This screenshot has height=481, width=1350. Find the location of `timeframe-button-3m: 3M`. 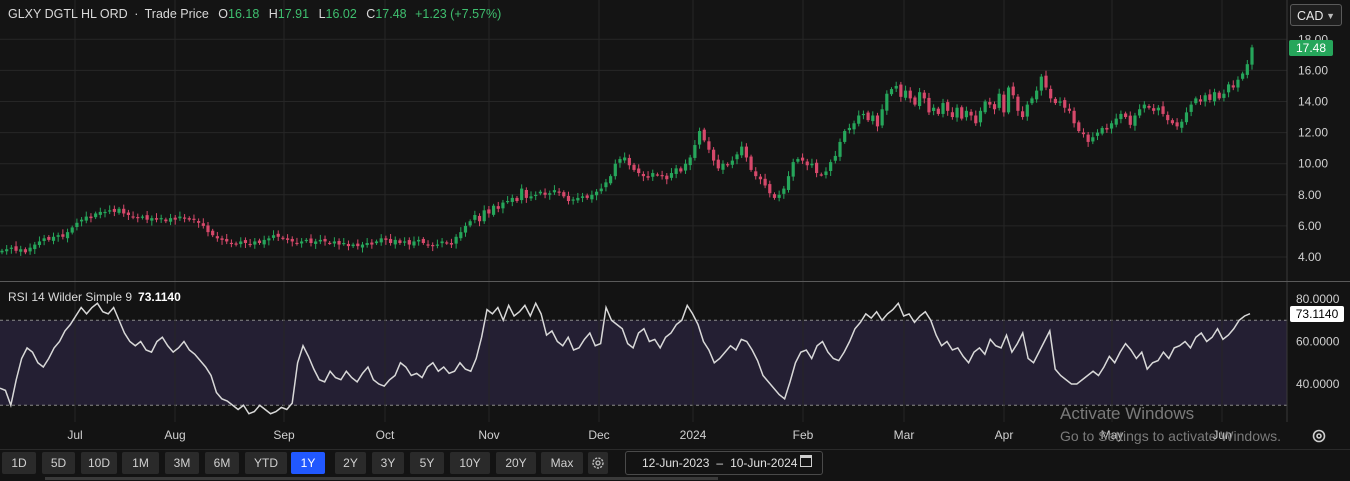

timeframe-button-3m: 3M is located at coordinates (182, 463).